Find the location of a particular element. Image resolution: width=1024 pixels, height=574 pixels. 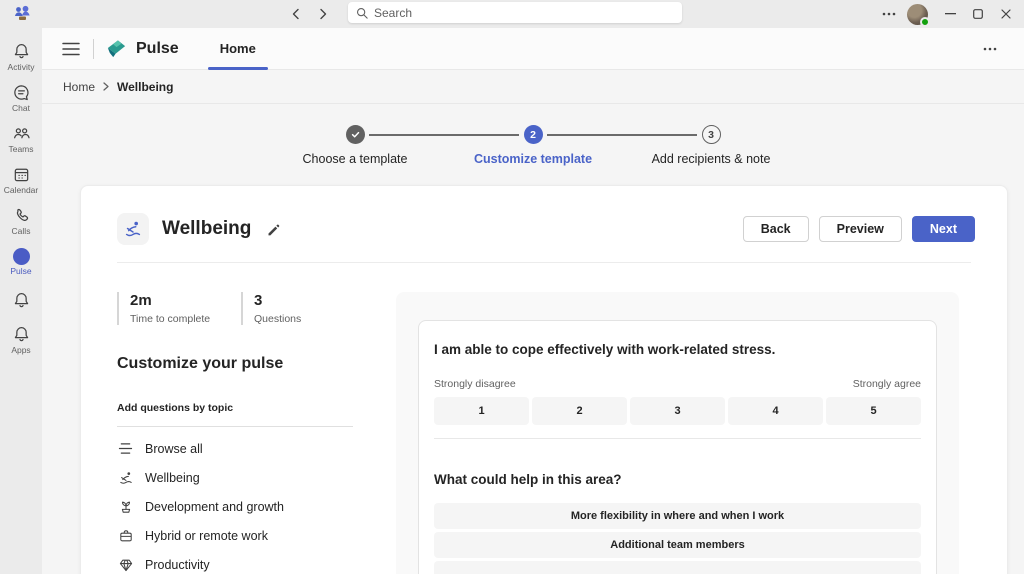

window-titlebar is located at coordinates (512, 14).